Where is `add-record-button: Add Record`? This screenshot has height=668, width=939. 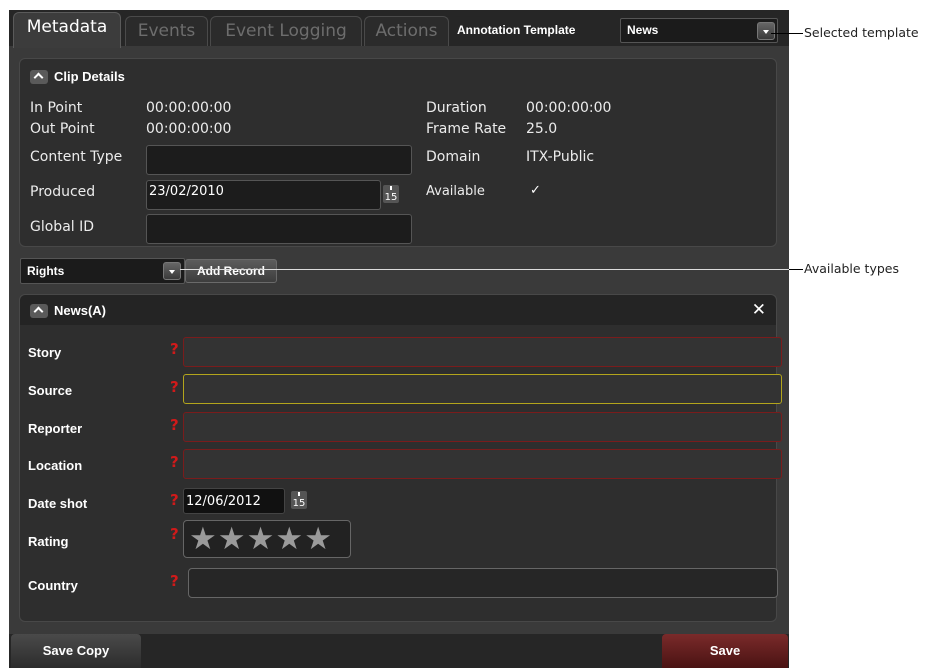 add-record-button: Add Record is located at coordinates (231, 271).